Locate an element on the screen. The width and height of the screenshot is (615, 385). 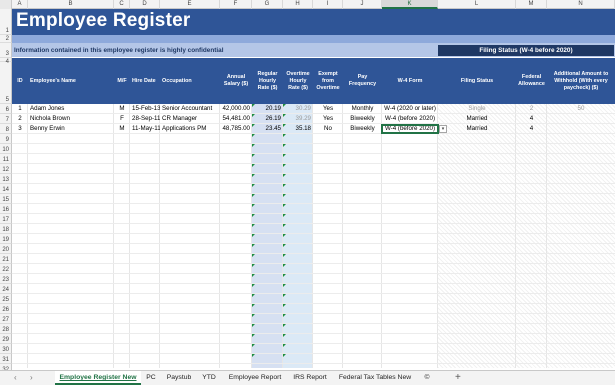
row-header-6: 6 is located at coordinates (6, 109).